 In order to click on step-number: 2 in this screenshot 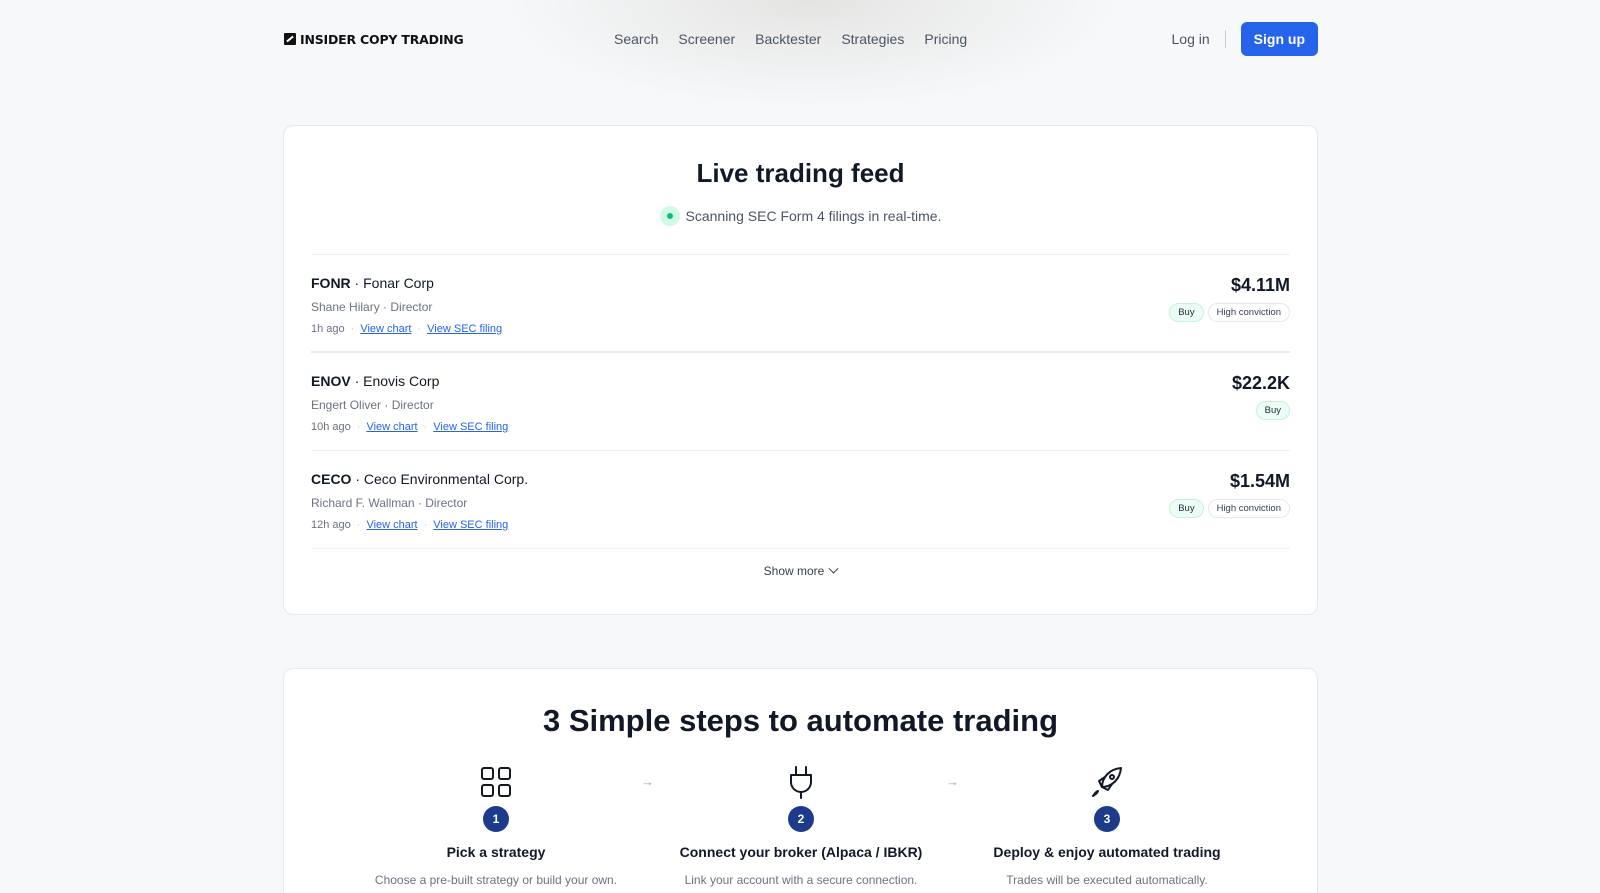, I will do `click(801, 819)`.